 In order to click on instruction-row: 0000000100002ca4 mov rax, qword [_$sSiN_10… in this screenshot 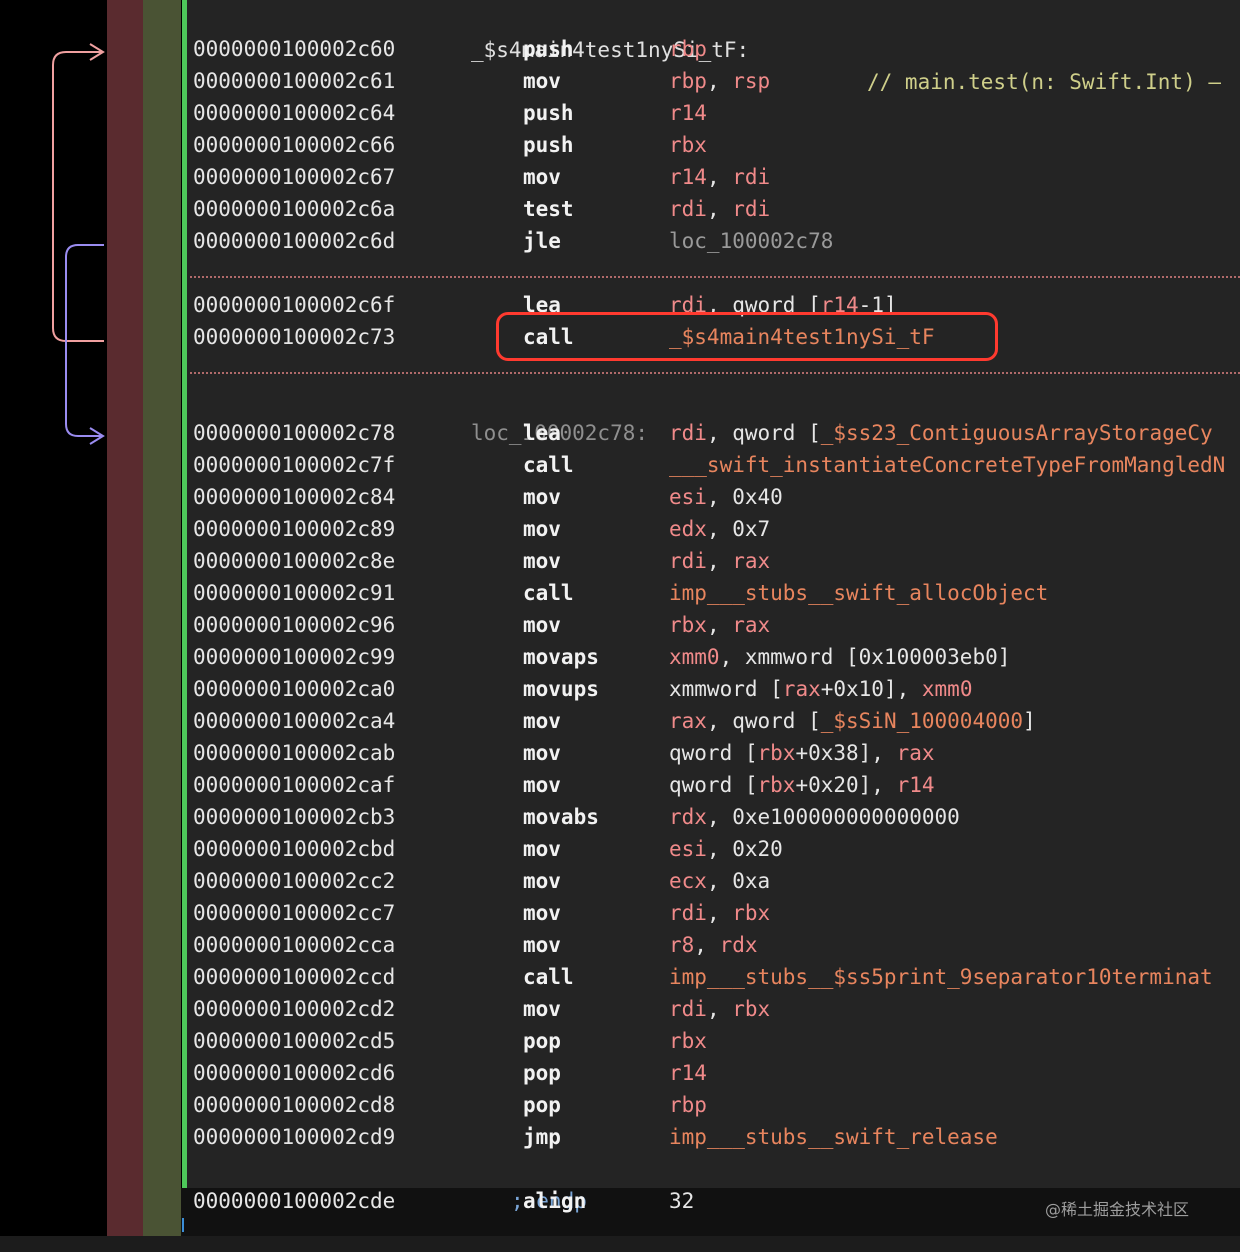, I will do `click(620, 721)`.